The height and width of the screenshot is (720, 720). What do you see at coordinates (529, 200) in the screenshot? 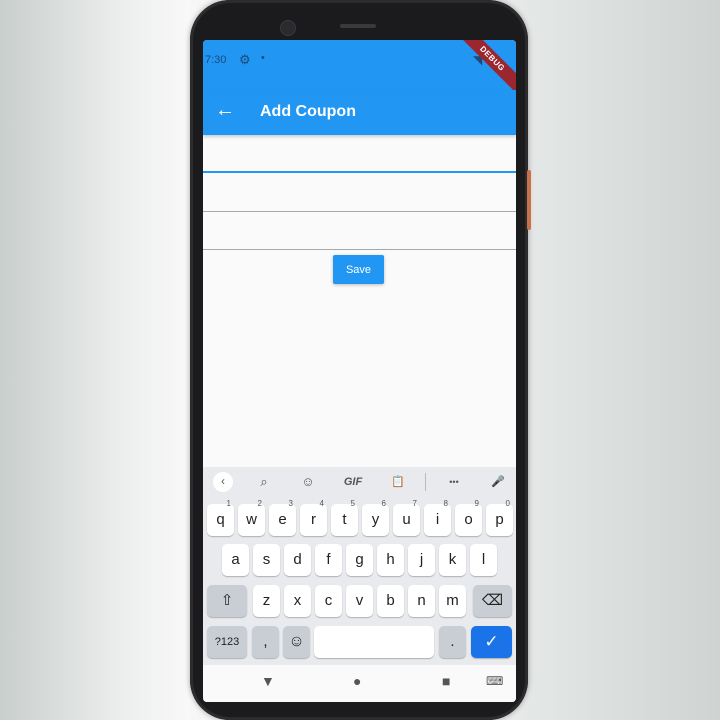
I see `power-button` at bounding box center [529, 200].